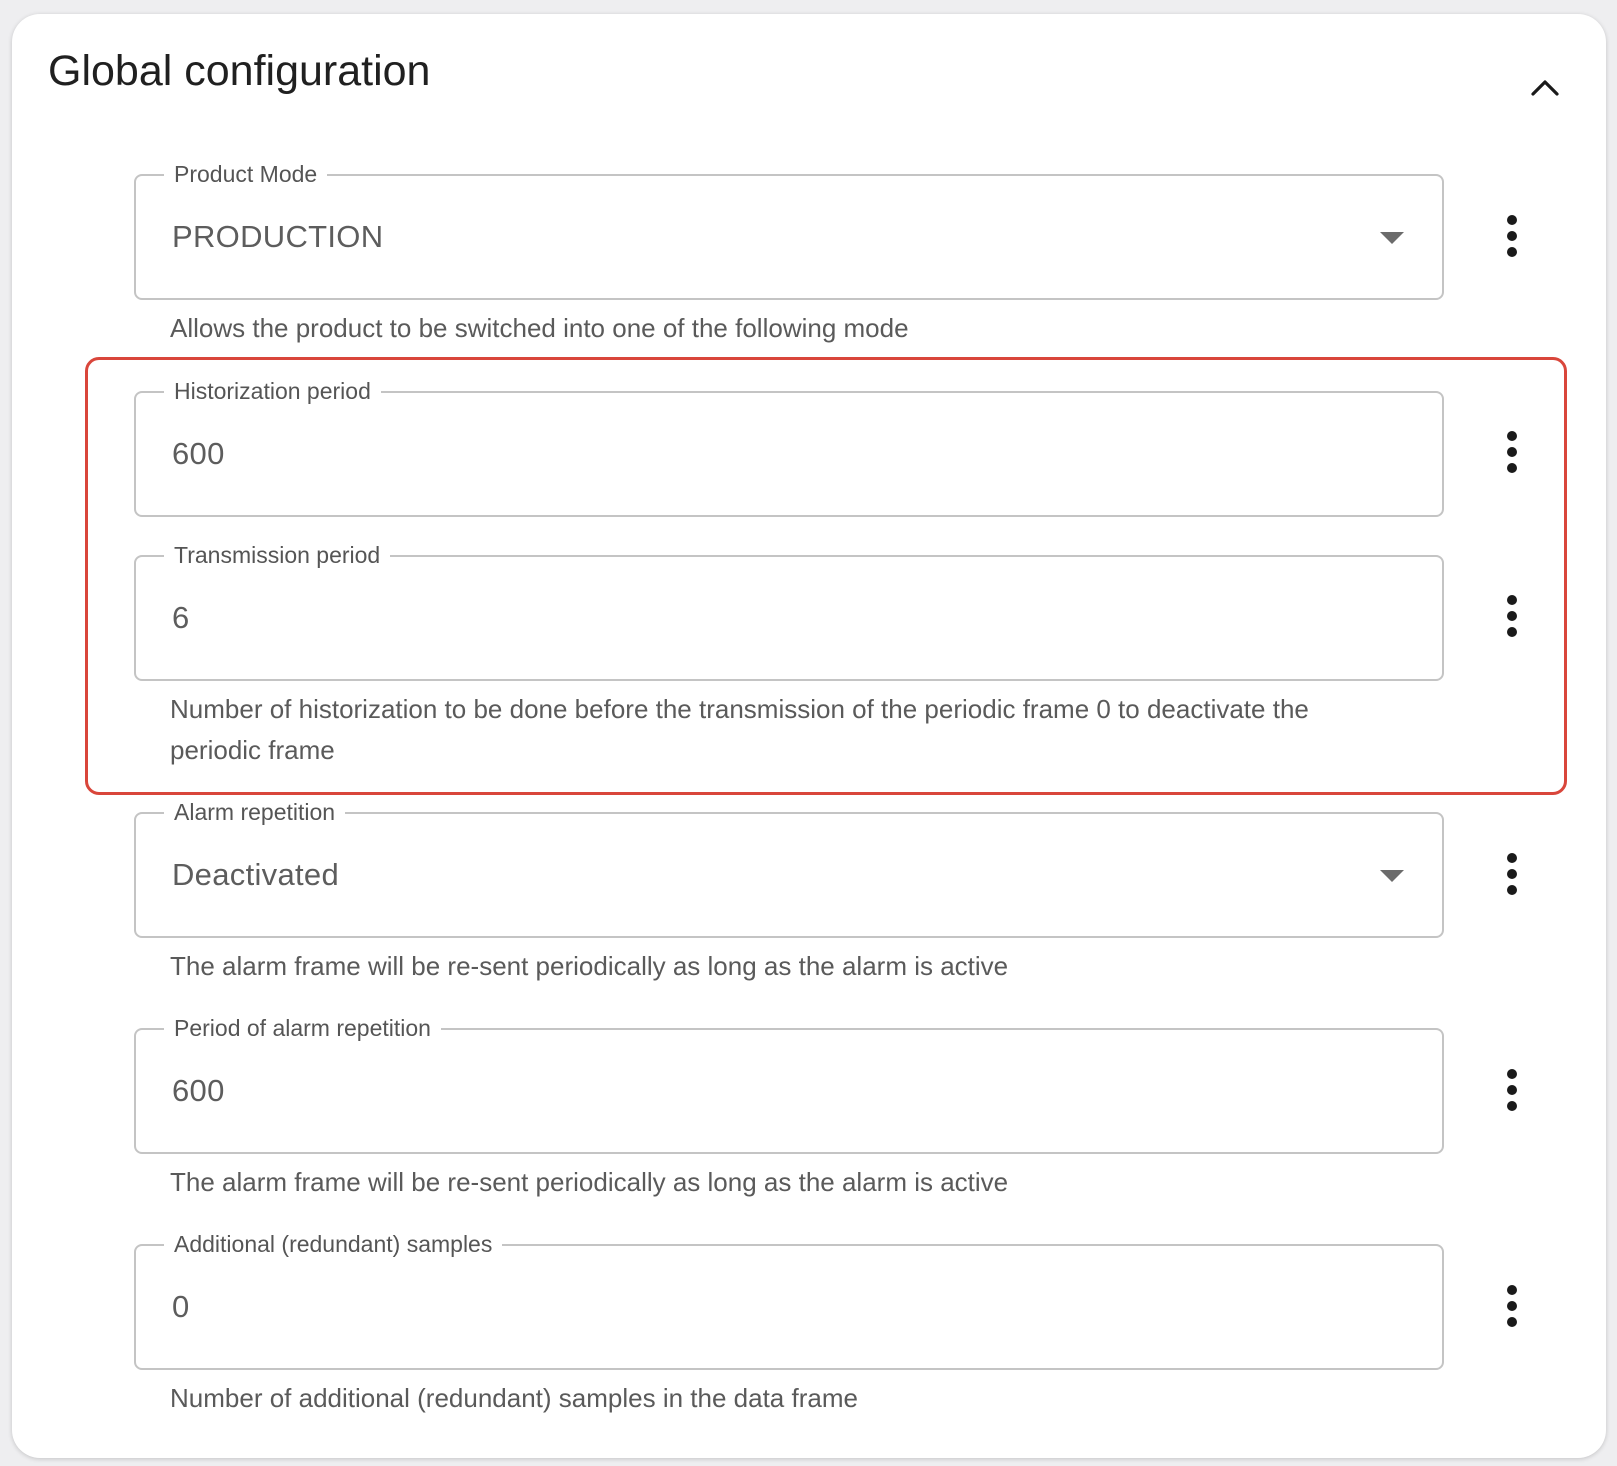  What do you see at coordinates (1512, 452) in the screenshot?
I see `historization-period-more-button` at bounding box center [1512, 452].